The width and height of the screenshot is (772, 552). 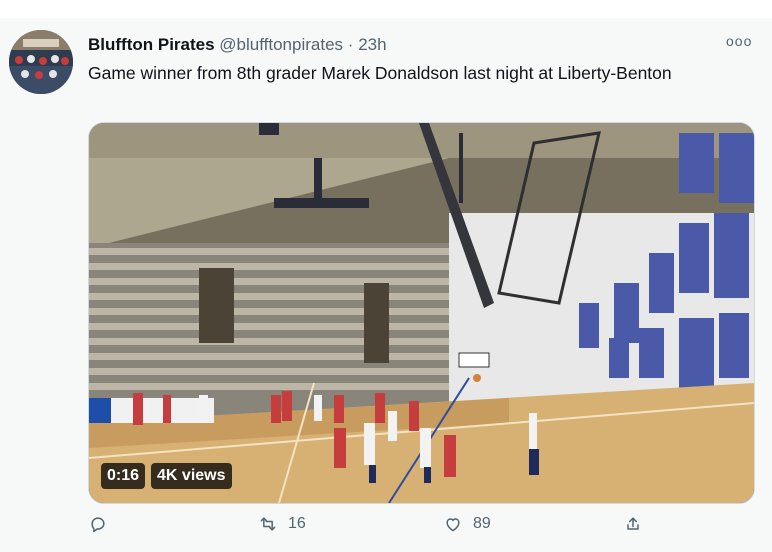 What do you see at coordinates (386, 9) in the screenshot?
I see `top-divider` at bounding box center [386, 9].